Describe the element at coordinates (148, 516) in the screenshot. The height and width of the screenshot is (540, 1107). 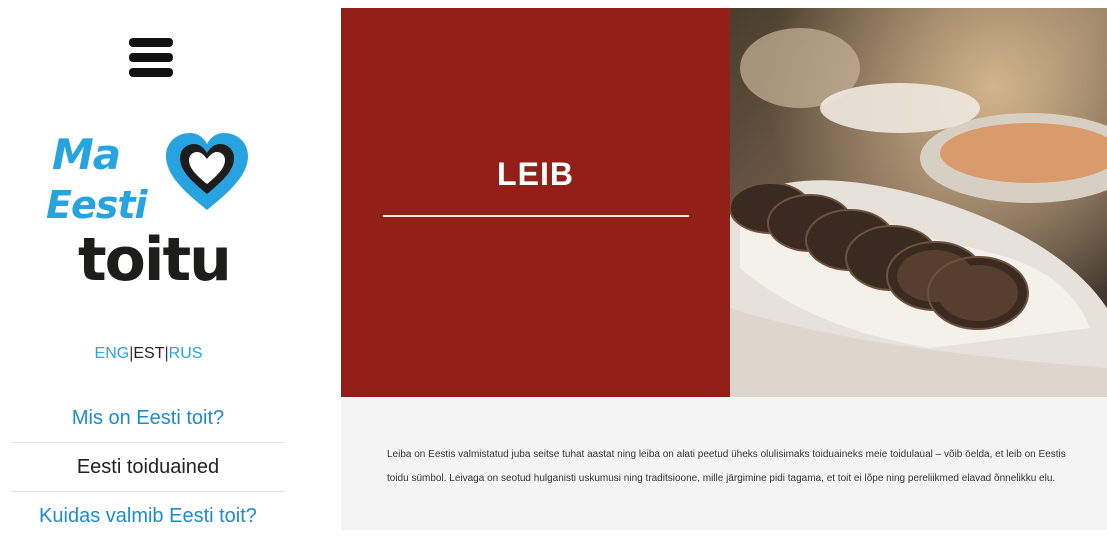
I see `nav-item-kuidas-valmib-eesti-toit: Kuidas valmib Eesti toit?` at that location.